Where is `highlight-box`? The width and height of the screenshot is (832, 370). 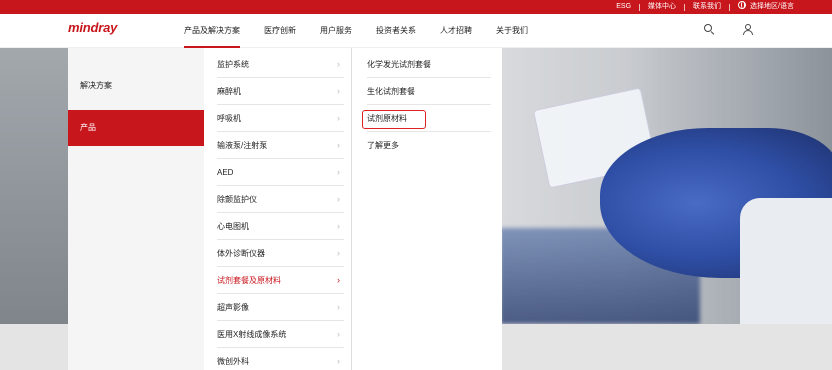 highlight-box is located at coordinates (394, 119).